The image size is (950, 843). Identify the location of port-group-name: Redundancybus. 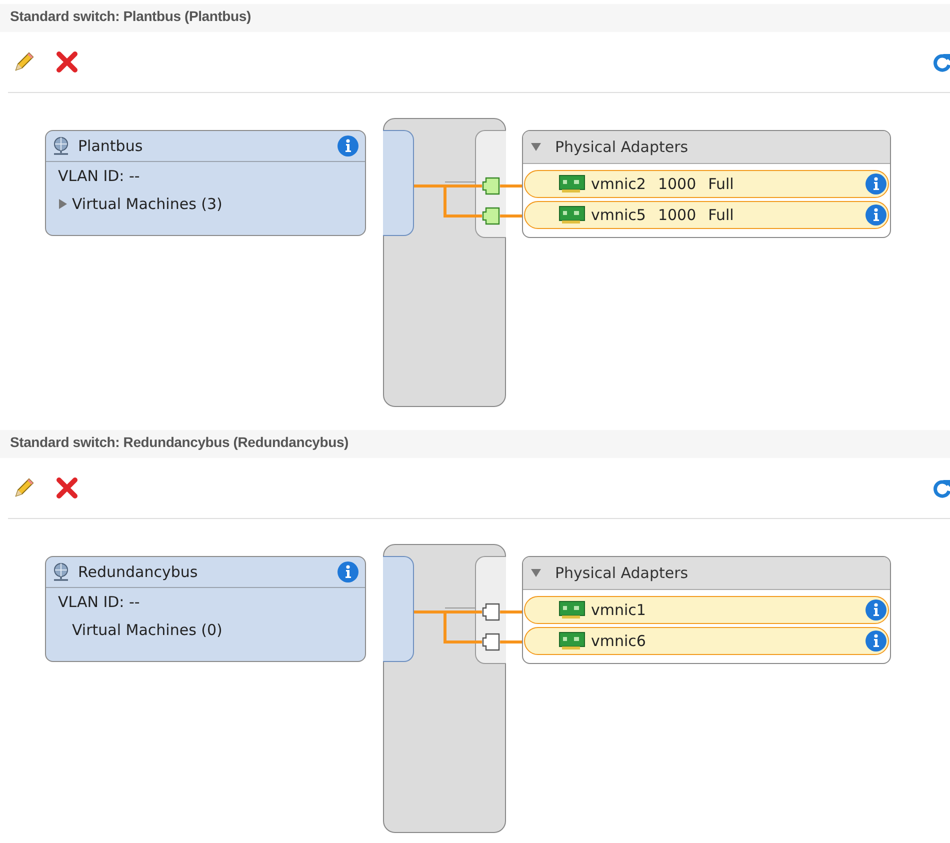
(138, 572).